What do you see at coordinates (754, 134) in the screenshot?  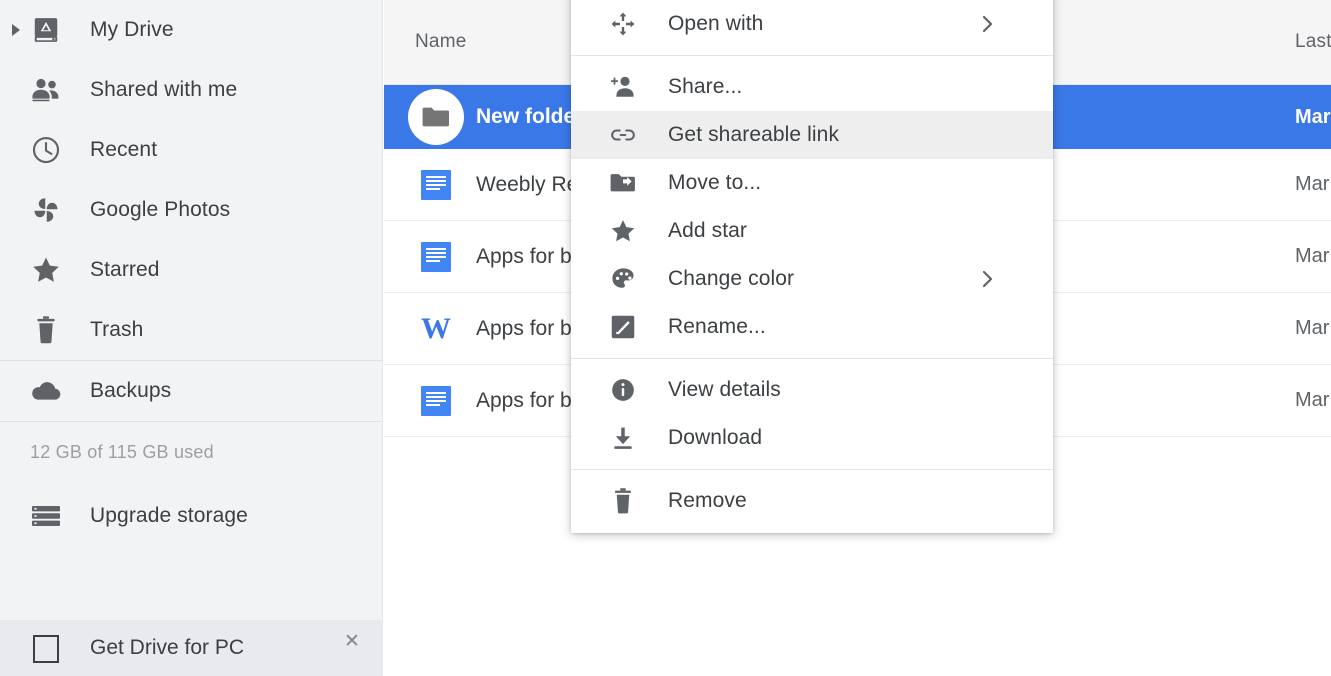 I see `menu-item-label: Get shareable link` at bounding box center [754, 134].